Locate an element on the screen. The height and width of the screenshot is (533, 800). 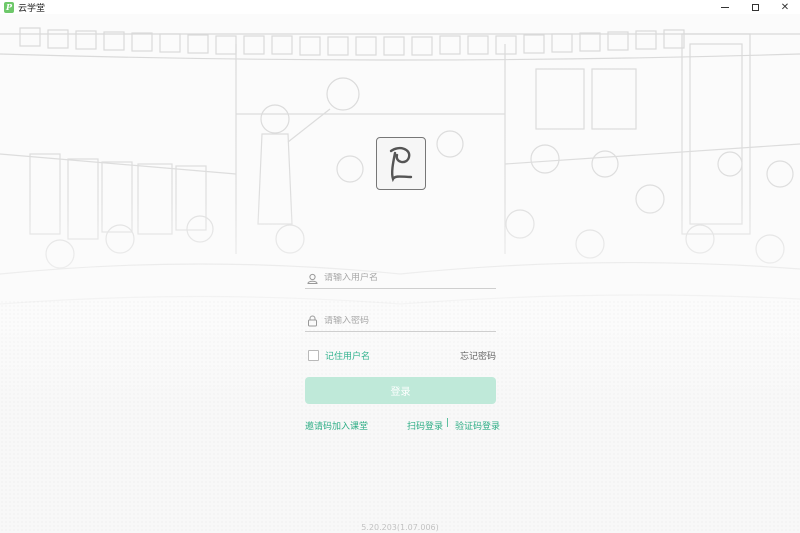
logo-p-icon is located at coordinates (401, 164).